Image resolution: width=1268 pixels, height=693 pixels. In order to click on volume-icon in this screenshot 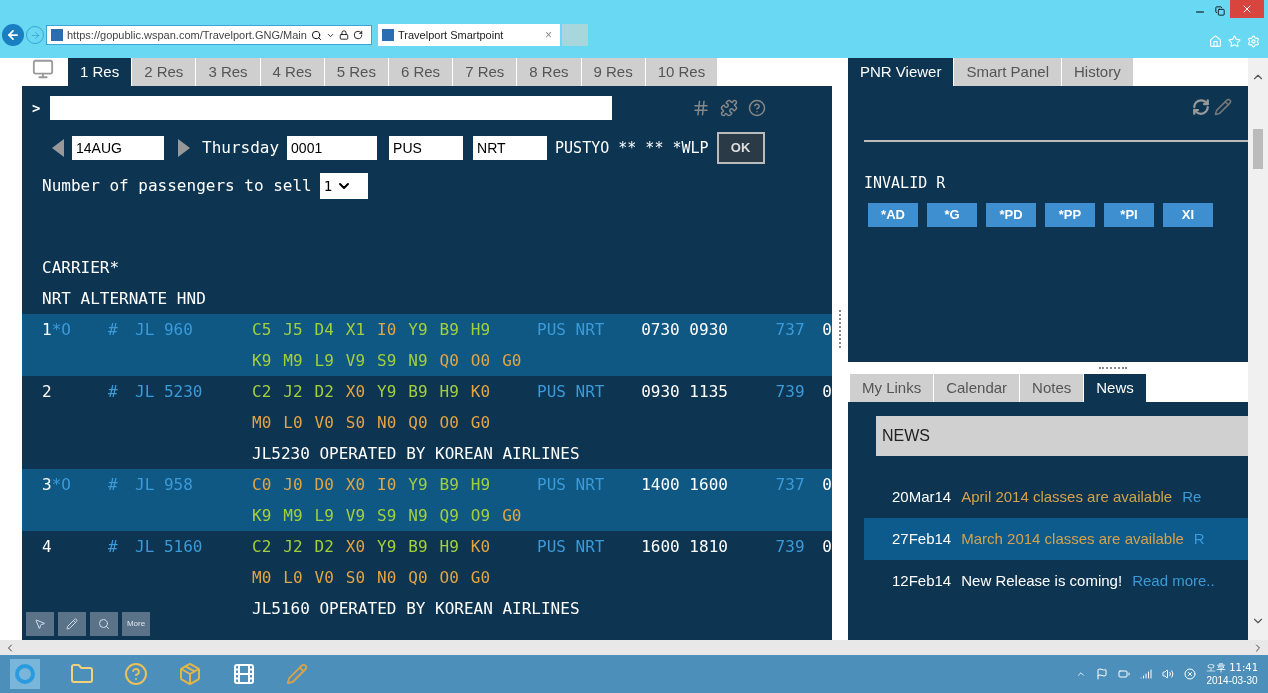, I will do `click(1168, 674)`.